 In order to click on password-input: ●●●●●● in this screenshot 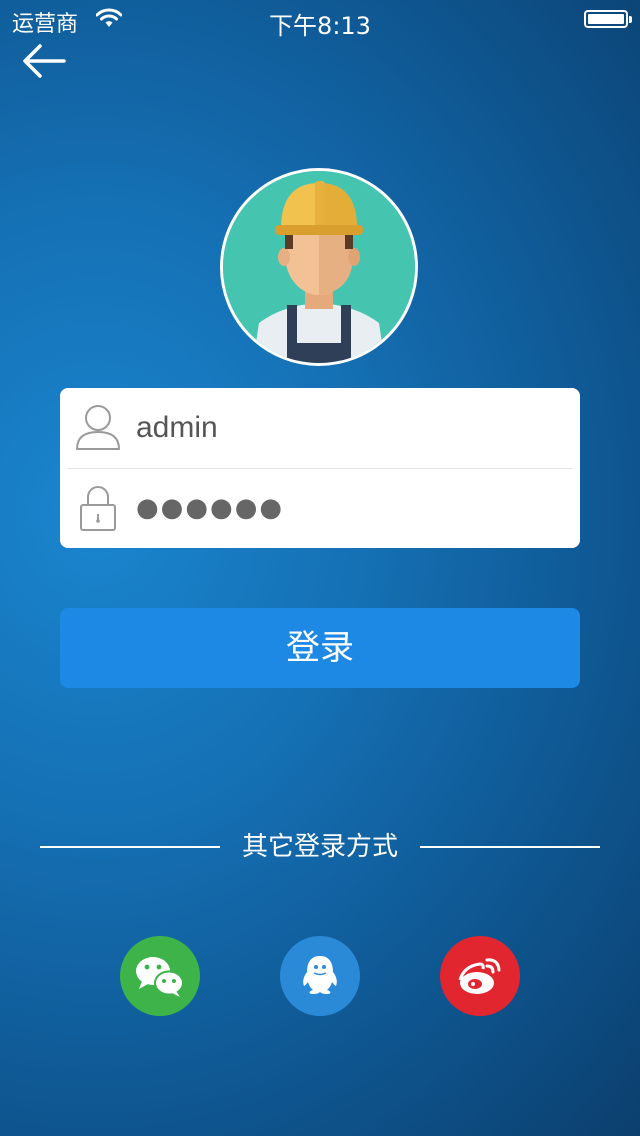, I will do `click(346, 508)`.